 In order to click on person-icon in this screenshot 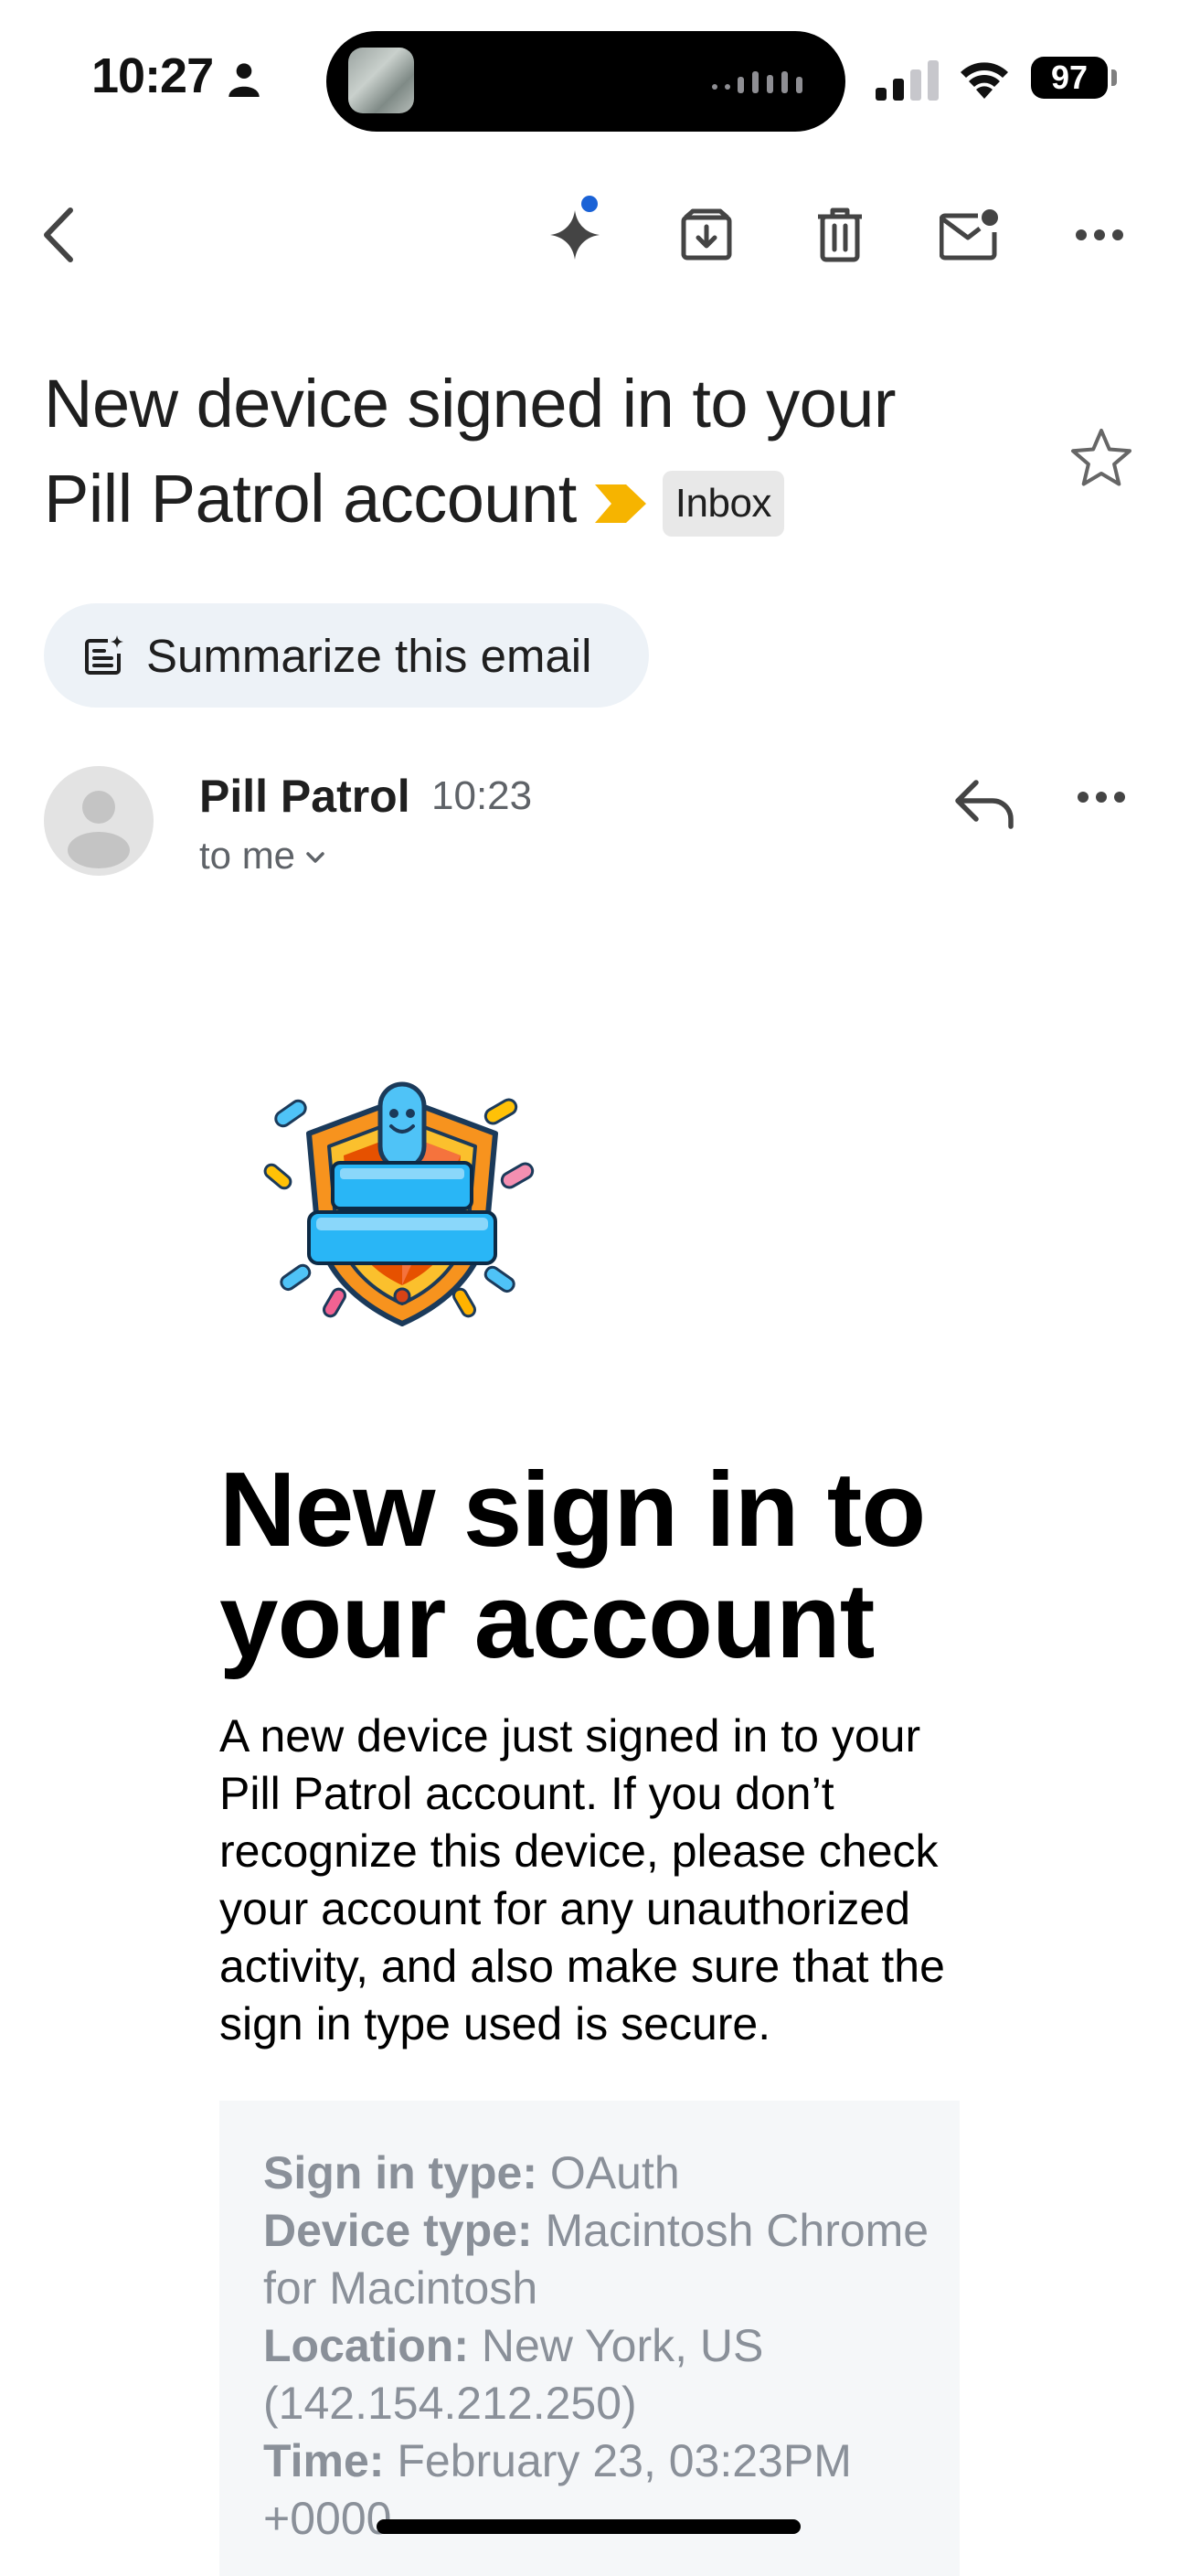, I will do `click(244, 80)`.